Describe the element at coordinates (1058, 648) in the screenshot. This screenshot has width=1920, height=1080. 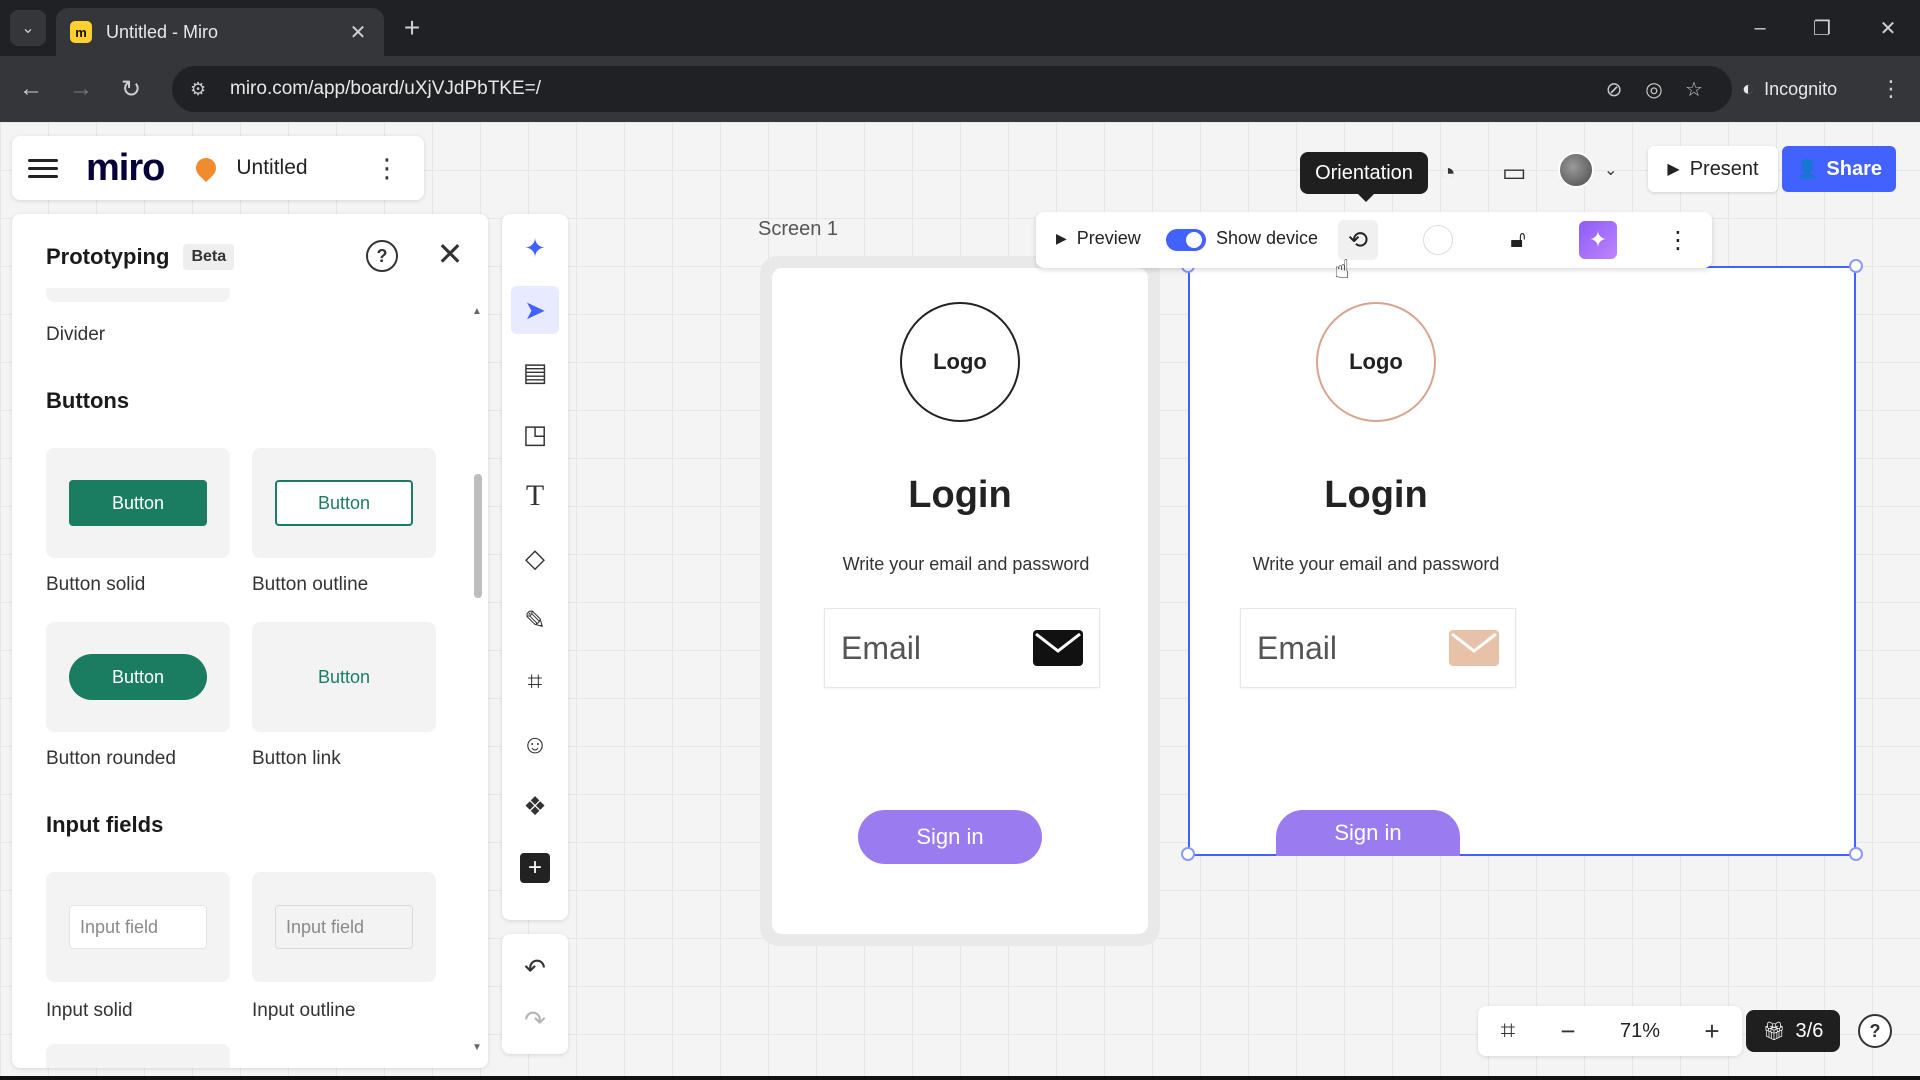
I see `mail-icon` at that location.